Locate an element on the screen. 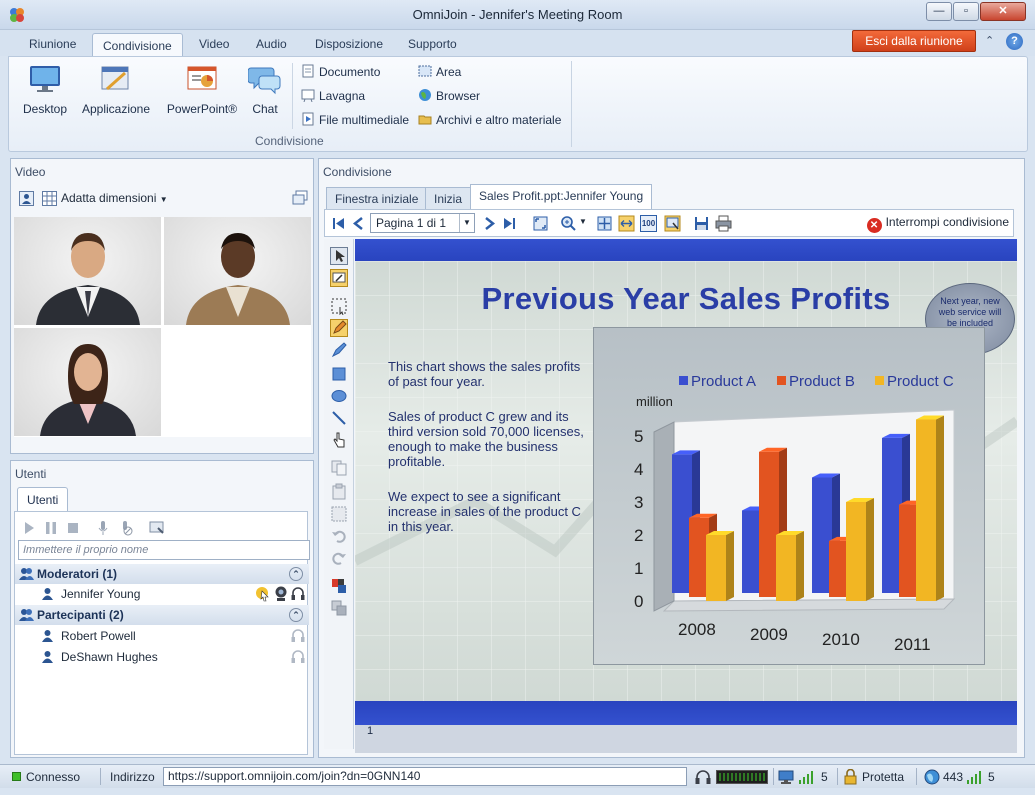  rectangle-tool-icon is located at coordinates (339, 374).